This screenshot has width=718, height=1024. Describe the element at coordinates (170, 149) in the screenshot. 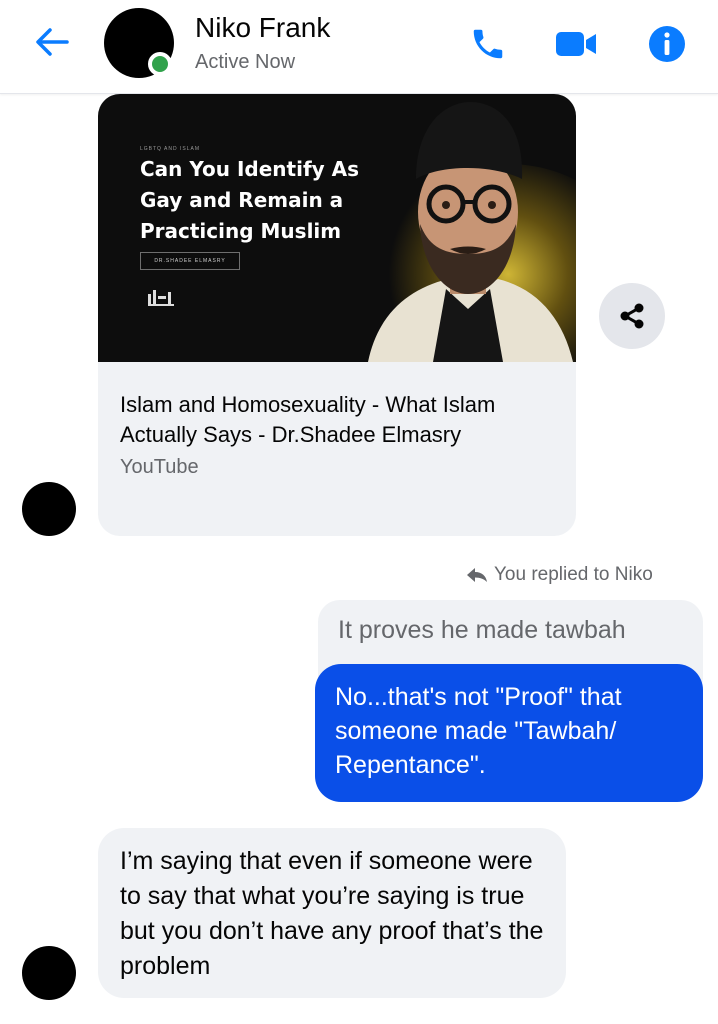

I see `thumbnail-kicker: LGBTQ AND ISLAM` at that location.